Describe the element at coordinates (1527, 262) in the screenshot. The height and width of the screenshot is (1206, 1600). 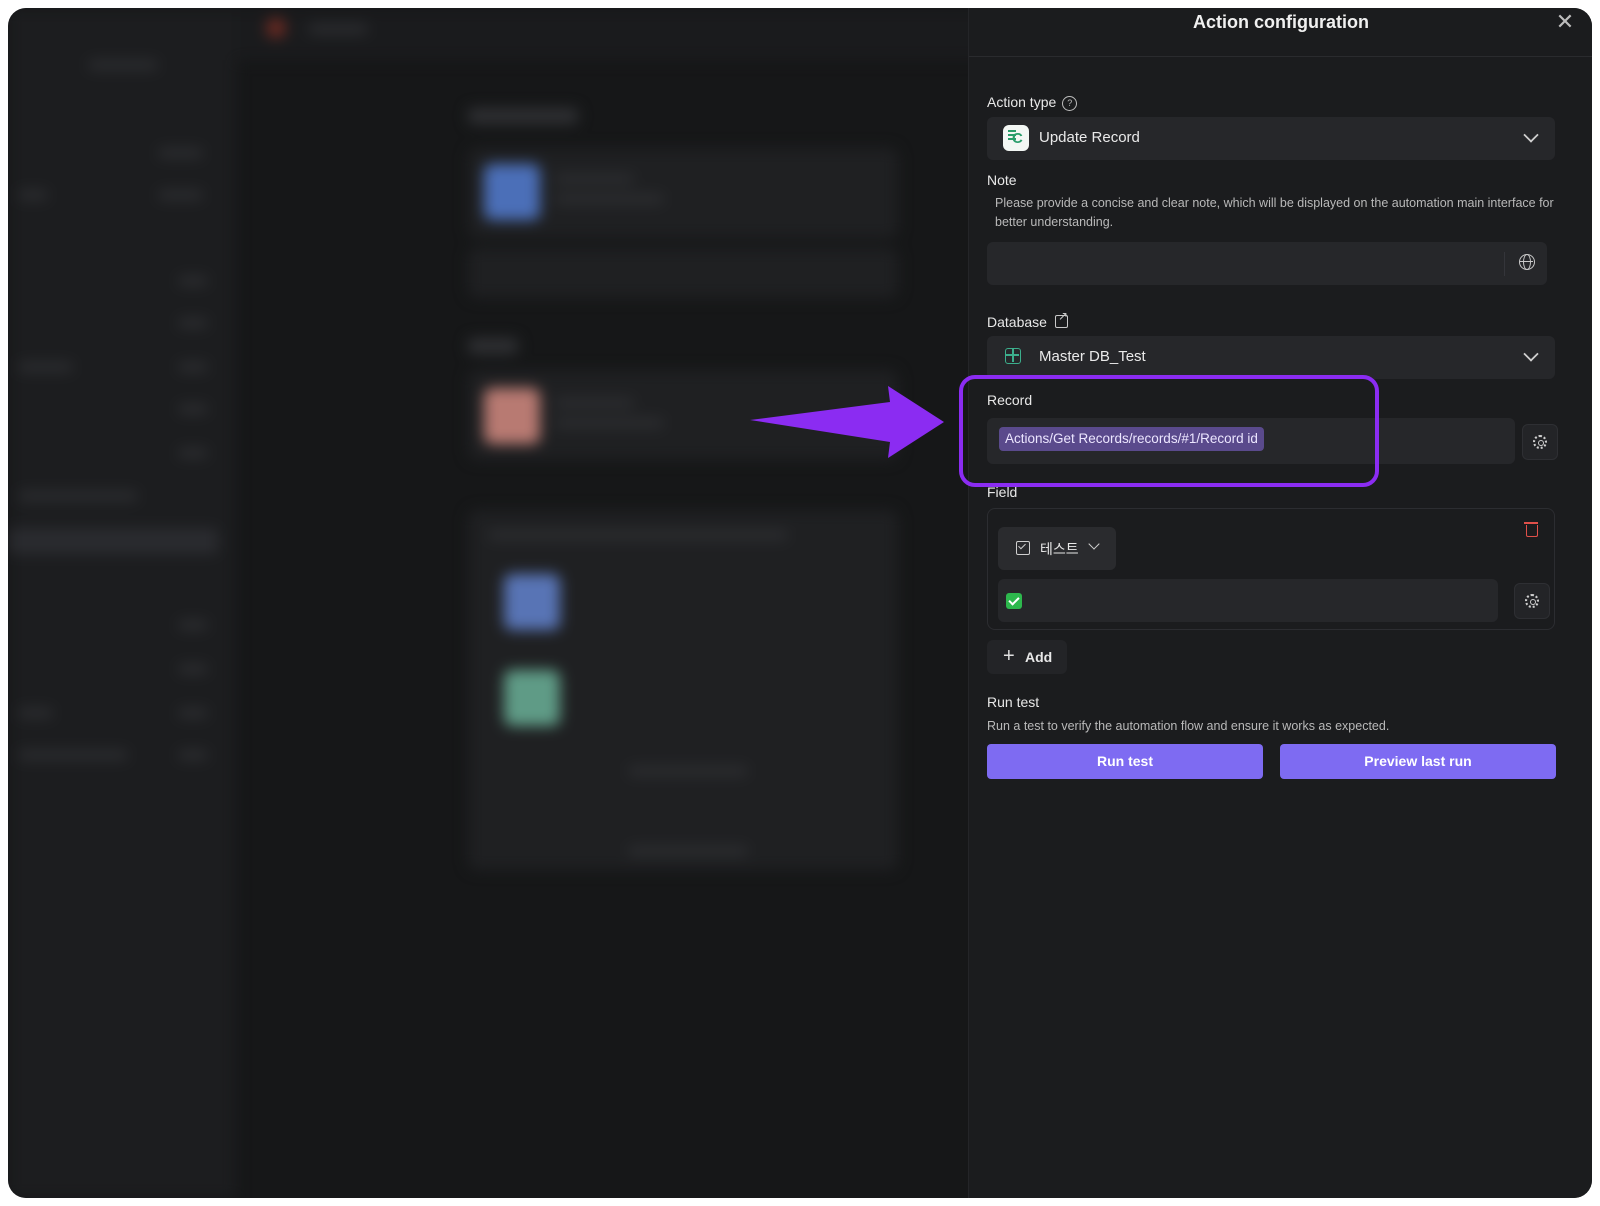
I see `globe-icon` at that location.